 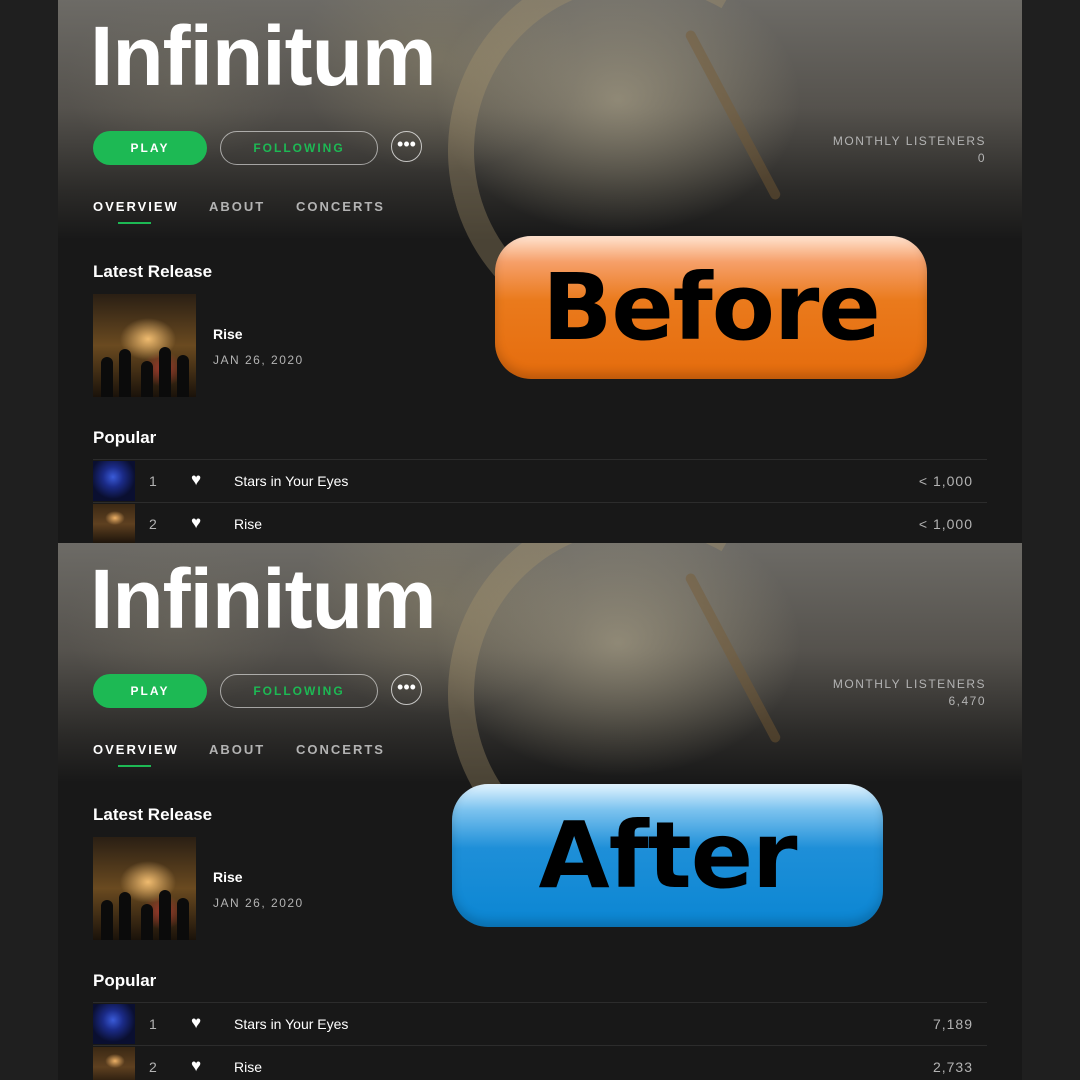 What do you see at coordinates (540, 1023) in the screenshot?
I see `track-row: 1 ♥ Stars in Your Eyes 7,189` at bounding box center [540, 1023].